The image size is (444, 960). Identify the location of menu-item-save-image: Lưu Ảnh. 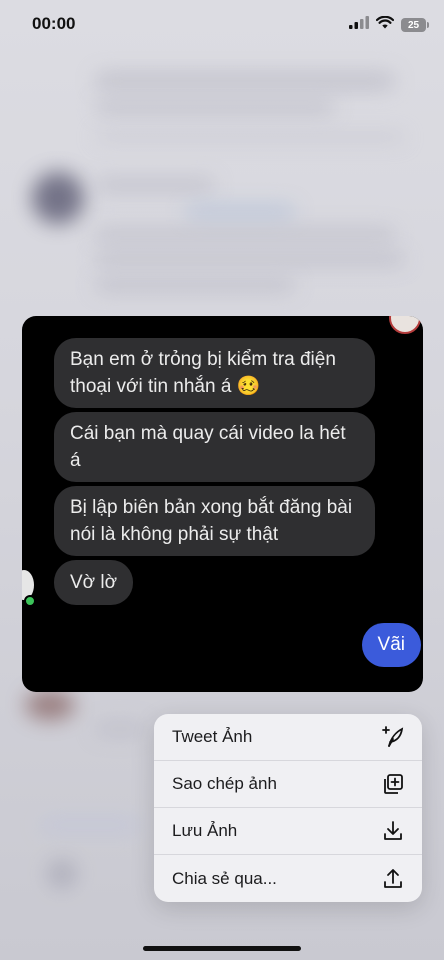
(288, 831).